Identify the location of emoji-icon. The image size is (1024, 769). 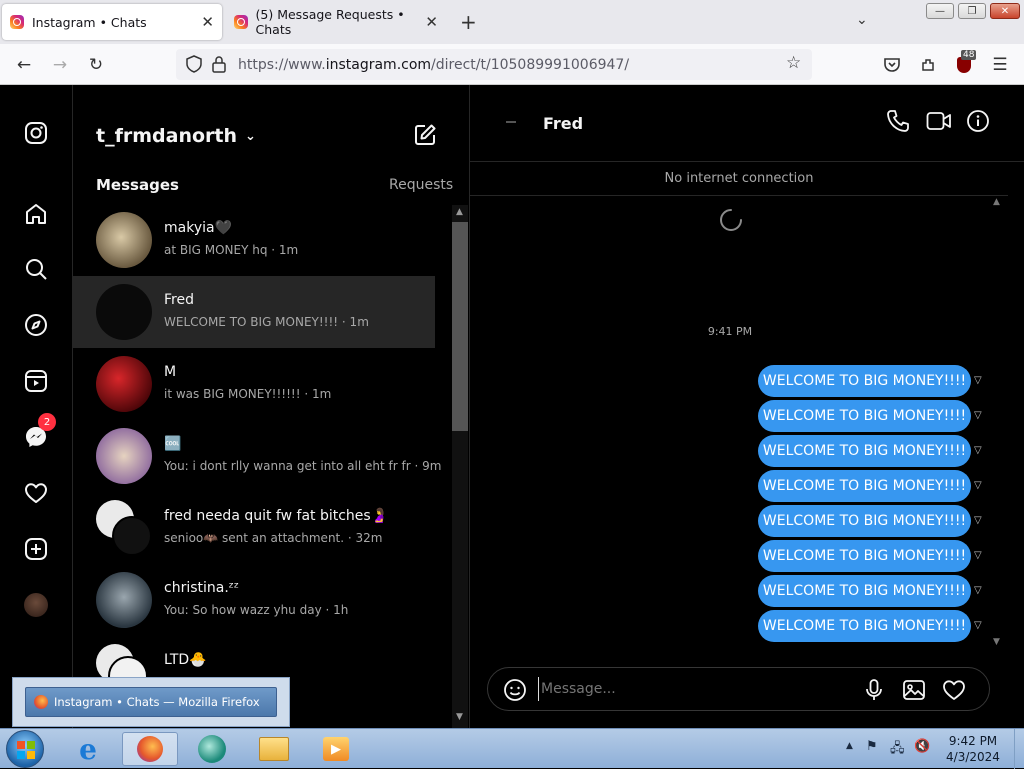
(515, 692).